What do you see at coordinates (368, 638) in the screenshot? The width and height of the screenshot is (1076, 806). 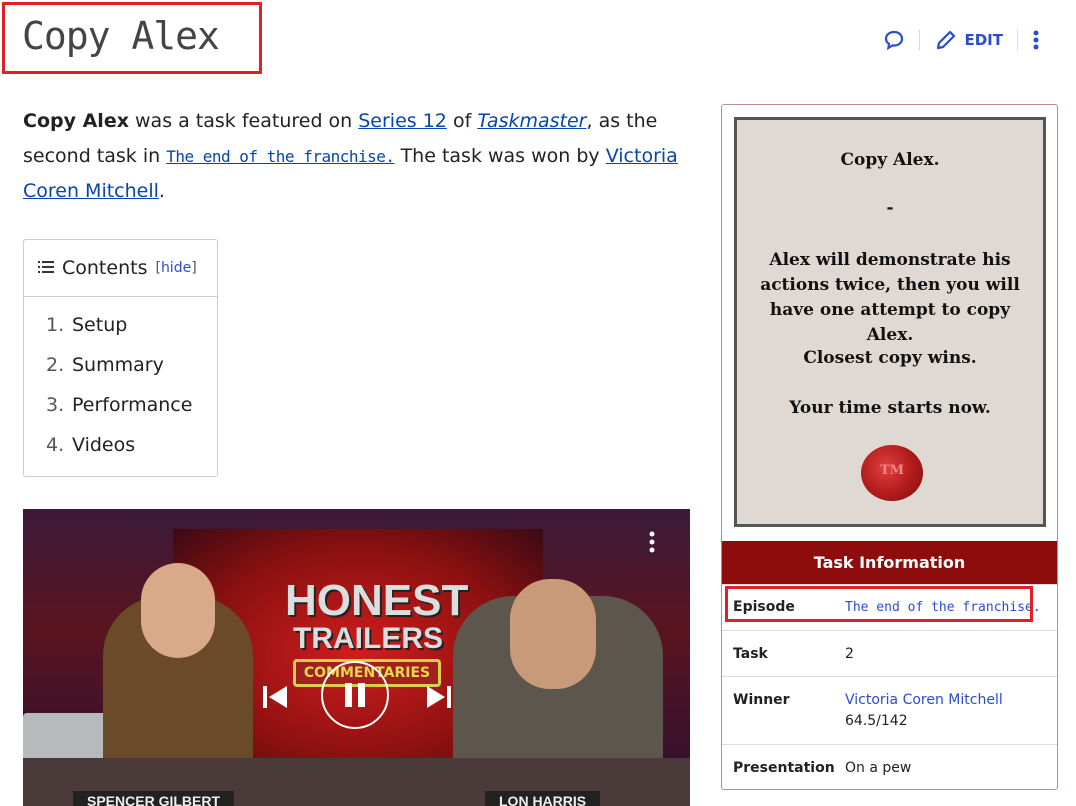 I see `video-trailers-text: TRAILERS` at bounding box center [368, 638].